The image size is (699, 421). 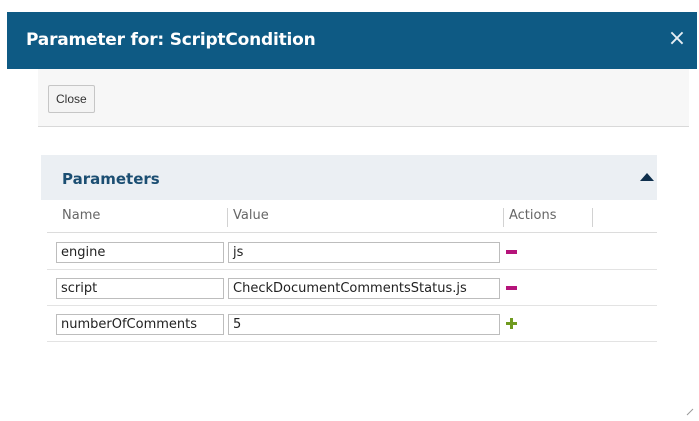 I want to click on dialog-title: Parameter for: ScriptCondition, so click(x=171, y=40).